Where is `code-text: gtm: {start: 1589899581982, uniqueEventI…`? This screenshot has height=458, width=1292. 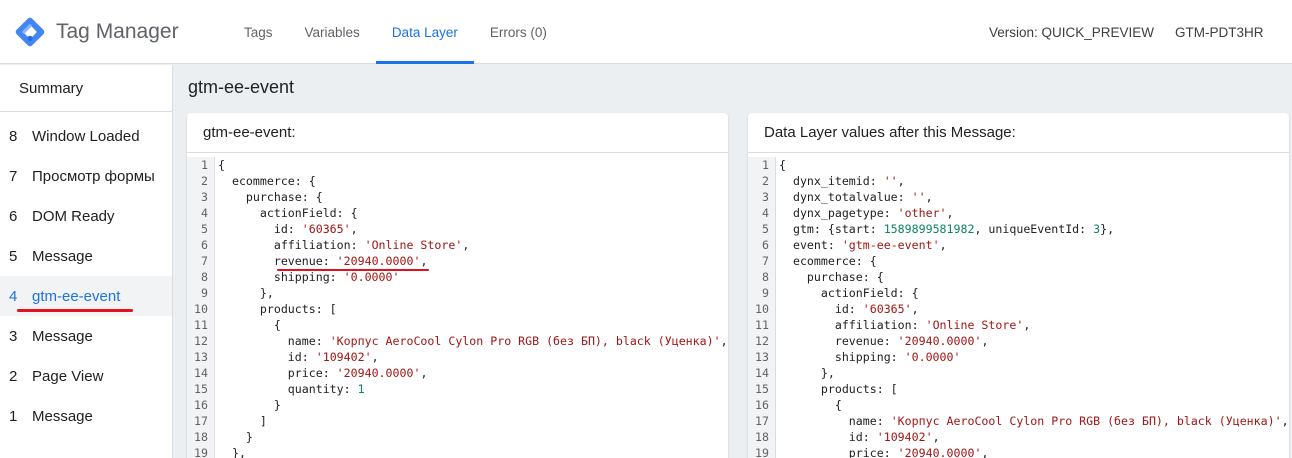
code-text: gtm: {start: 1589899581982, uniqueEventI… is located at coordinates (947, 229).